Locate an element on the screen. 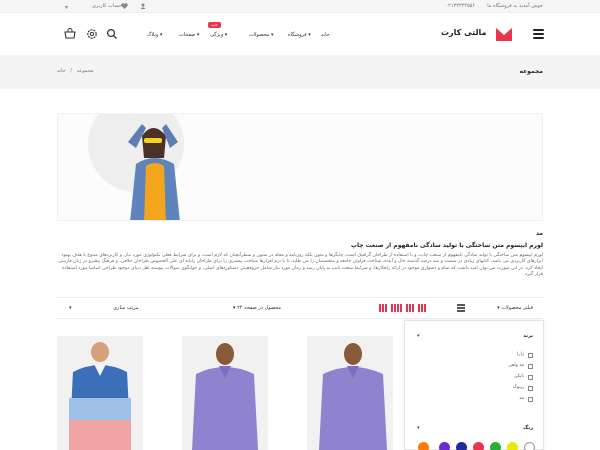 Image resolution: width=600 pixels, height=450 pixels. phone-number: ۰۲۱۳۳۳۴۴۵۵۶ is located at coordinates (460, 6).